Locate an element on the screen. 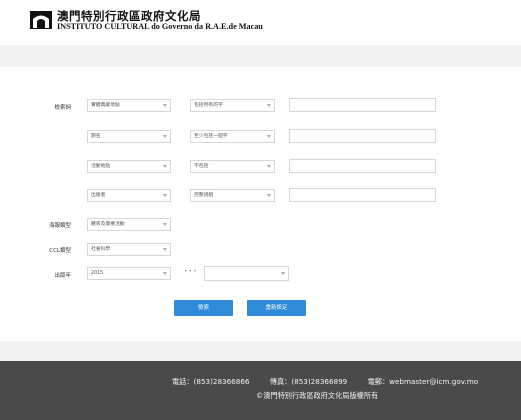 This screenshot has width=521, height=420. year-from-select: 2015 is located at coordinates (129, 273).